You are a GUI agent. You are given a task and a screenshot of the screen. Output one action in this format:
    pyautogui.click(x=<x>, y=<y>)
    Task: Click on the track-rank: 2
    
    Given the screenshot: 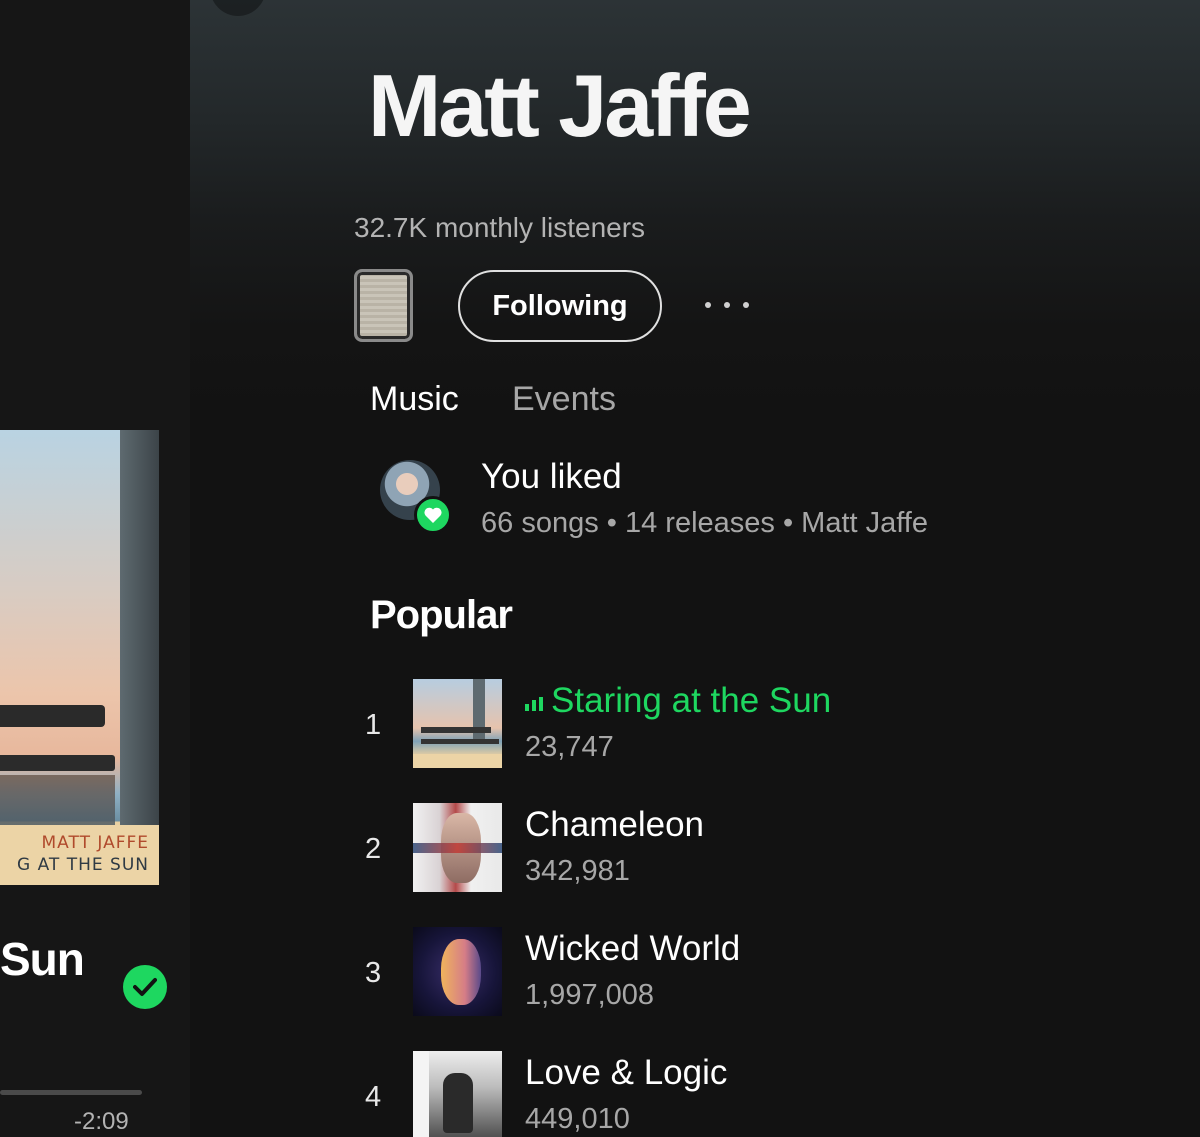 What is the action you would take?
    pyautogui.click(x=373, y=849)
    